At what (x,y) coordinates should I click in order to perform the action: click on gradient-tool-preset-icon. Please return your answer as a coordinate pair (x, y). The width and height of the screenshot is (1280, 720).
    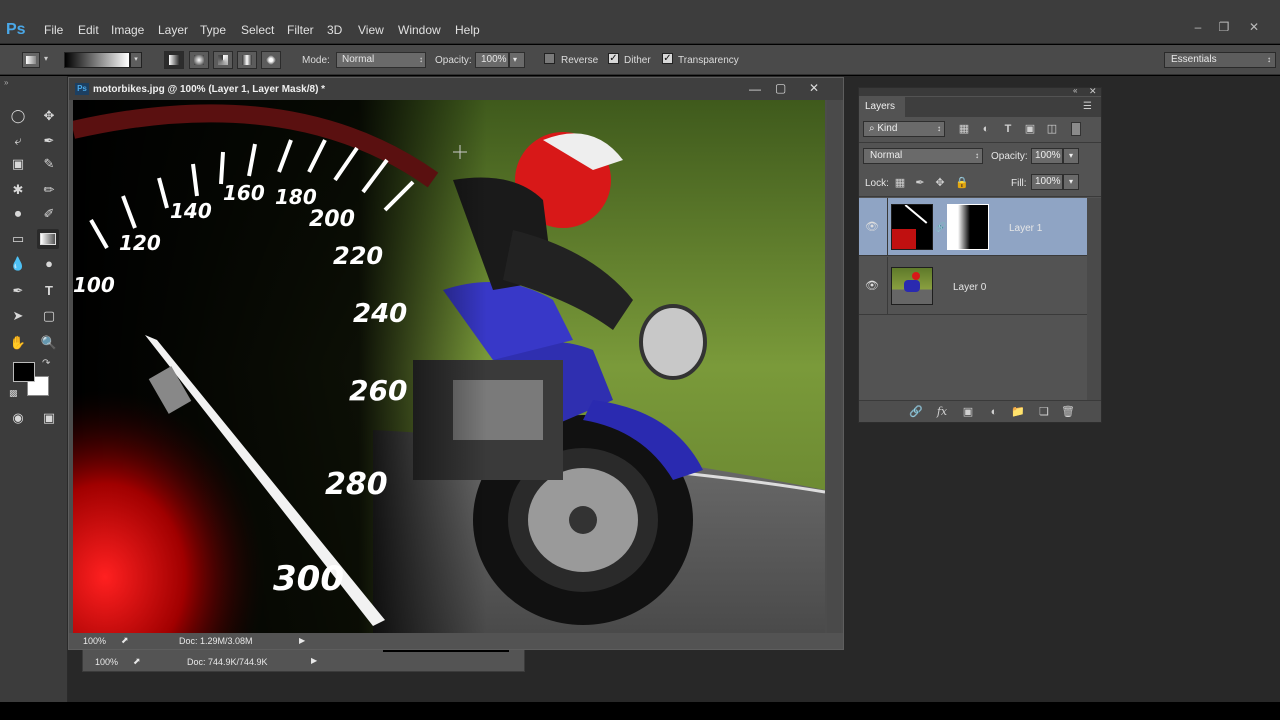
    Looking at the image, I should click on (31, 60).